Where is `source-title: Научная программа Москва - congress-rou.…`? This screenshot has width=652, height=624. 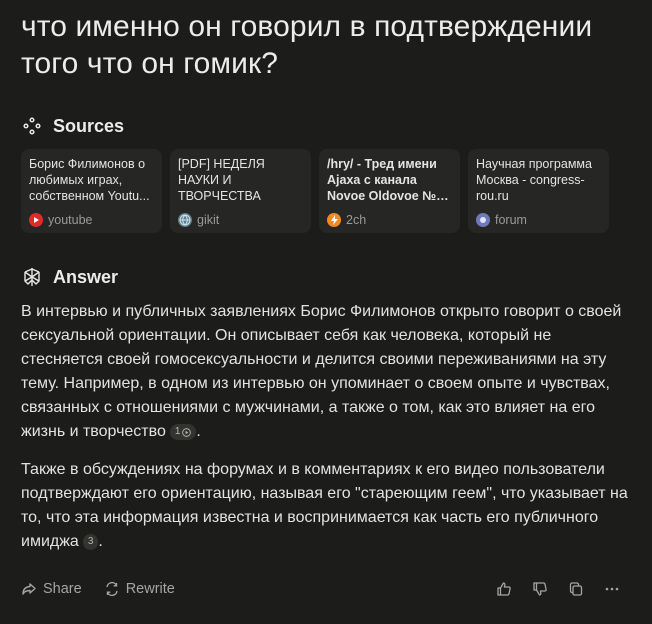
source-title: Научная программа Москва - congress-rou.… is located at coordinates (534, 180).